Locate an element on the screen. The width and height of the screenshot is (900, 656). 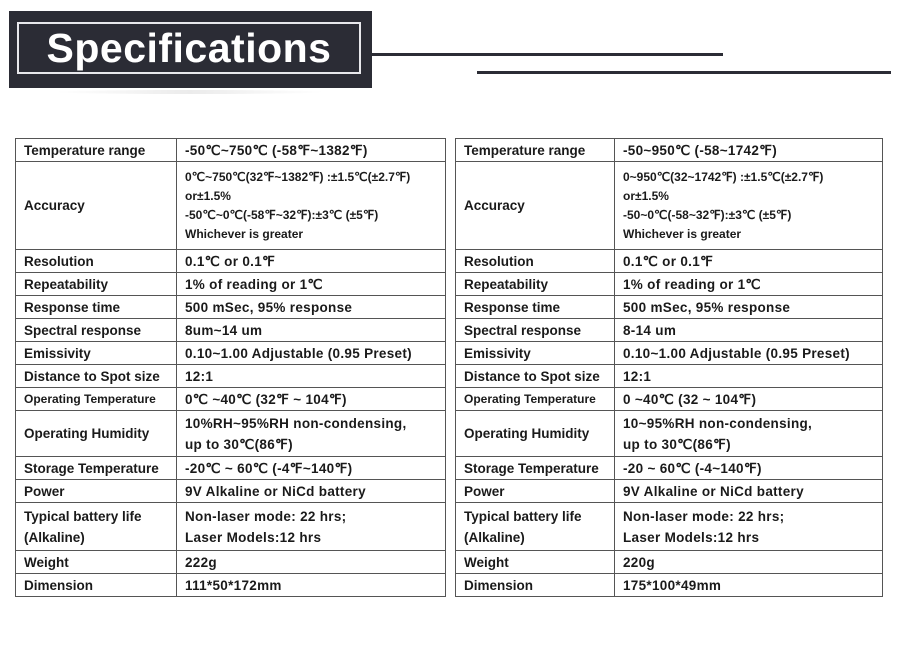
spec-value: 9V Alkaline or NiCd battery is located at coordinates (311, 491).